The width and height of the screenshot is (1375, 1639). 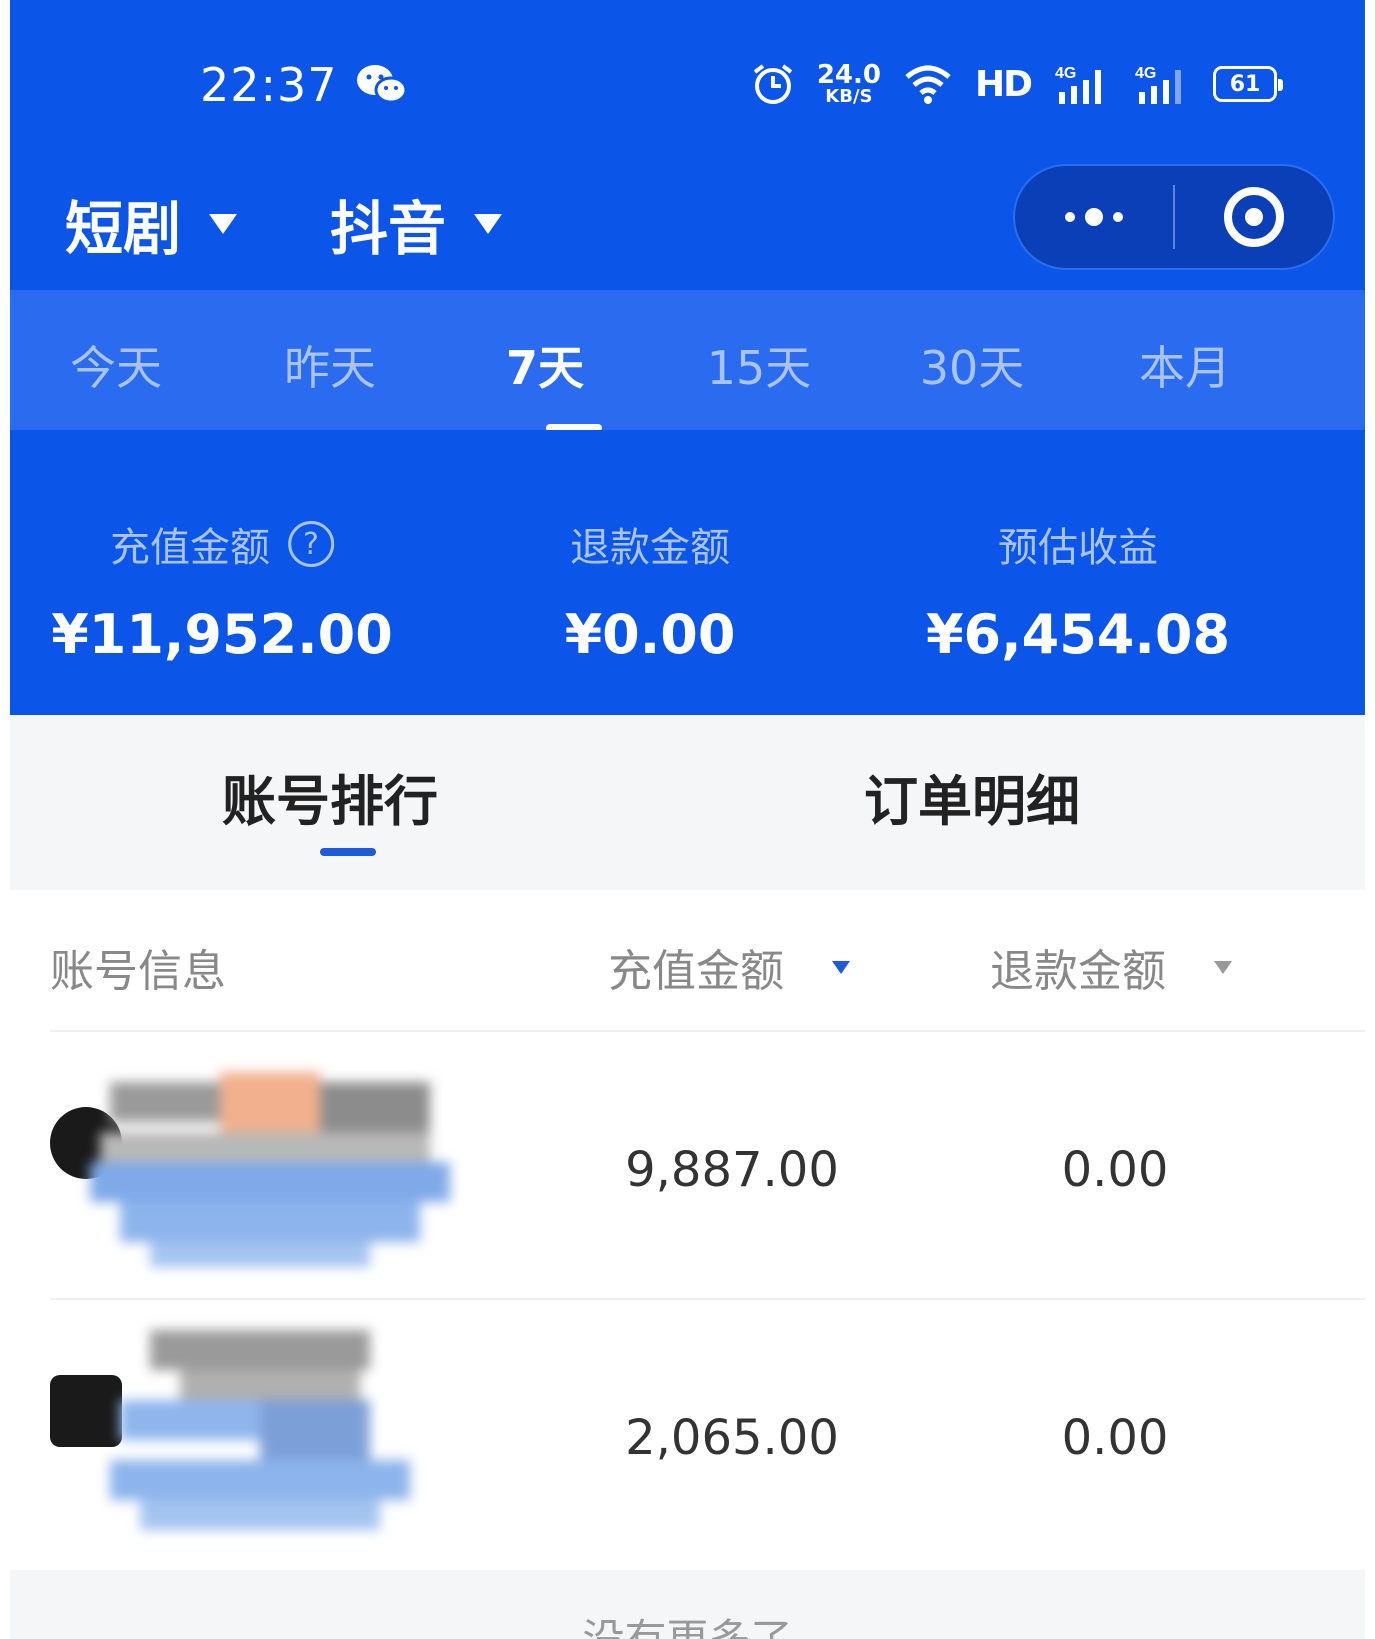 I want to click on refund-value: ¥0.00, so click(x=650, y=634).